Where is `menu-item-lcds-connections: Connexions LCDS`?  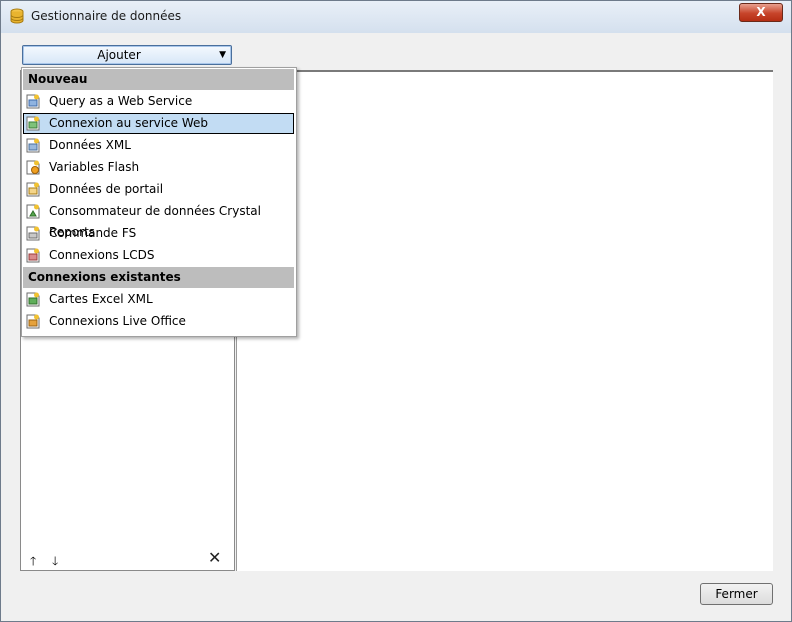
menu-item-lcds-connections: Connexions LCDS is located at coordinates (158, 255).